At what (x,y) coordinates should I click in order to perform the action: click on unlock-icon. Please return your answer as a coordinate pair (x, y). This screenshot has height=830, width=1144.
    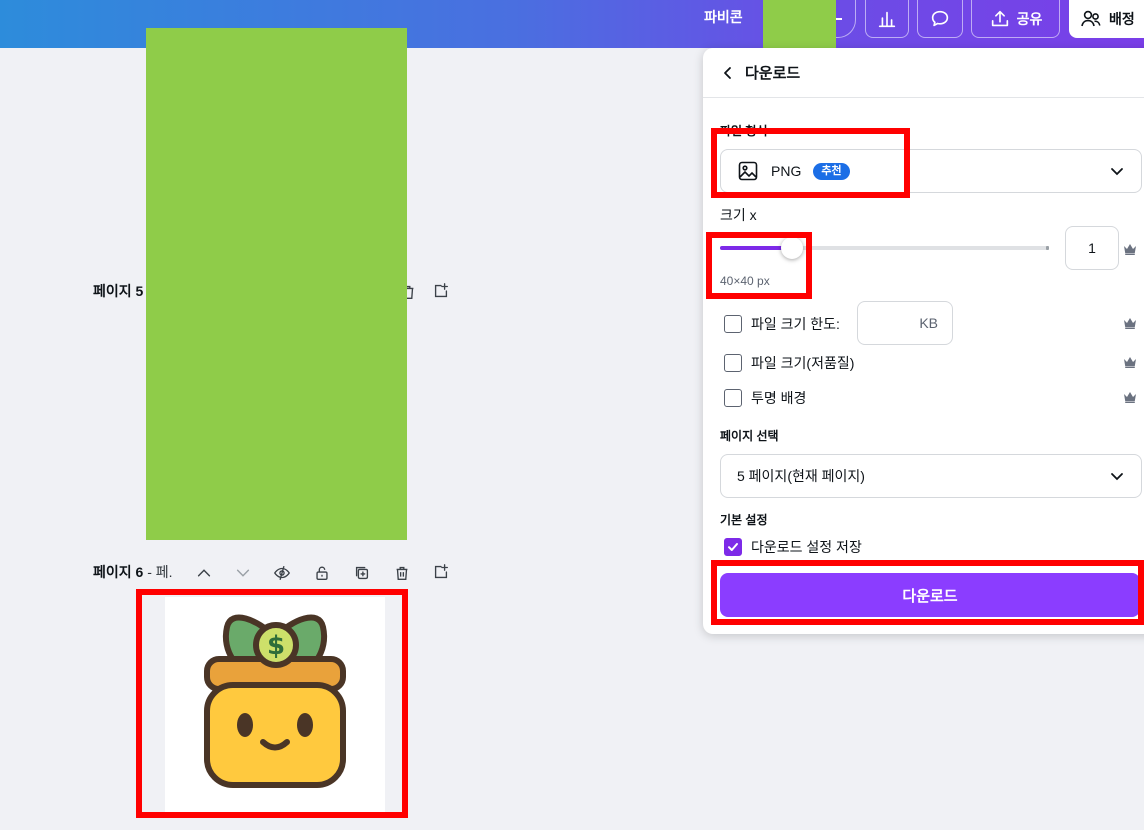
    Looking at the image, I should click on (322, 573).